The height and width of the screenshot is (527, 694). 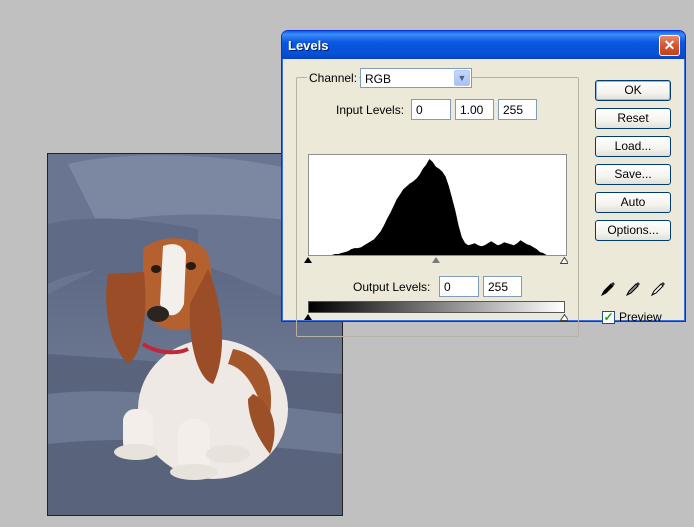 I want to click on output-slider, so click(x=436, y=318).